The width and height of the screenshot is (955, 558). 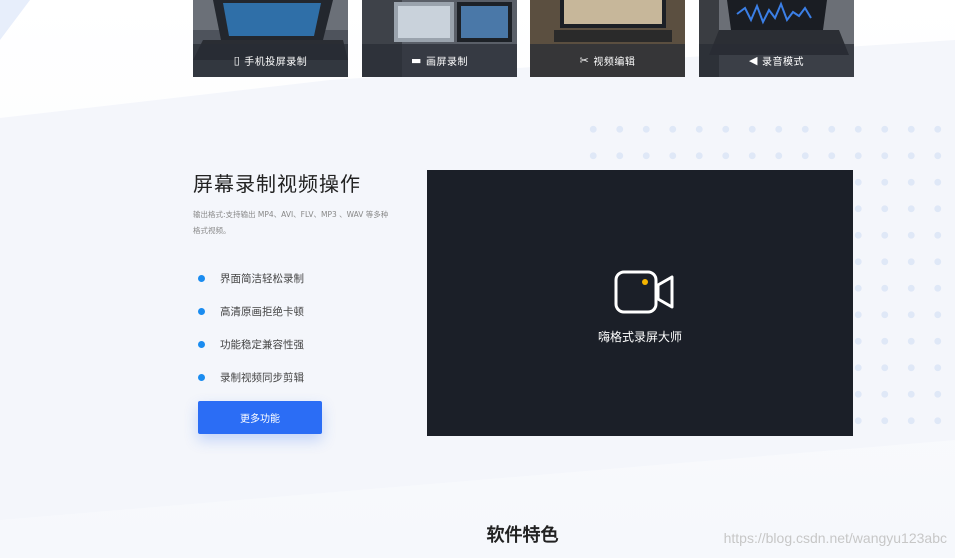 What do you see at coordinates (644, 292) in the screenshot?
I see `video-camera-icon` at bounding box center [644, 292].